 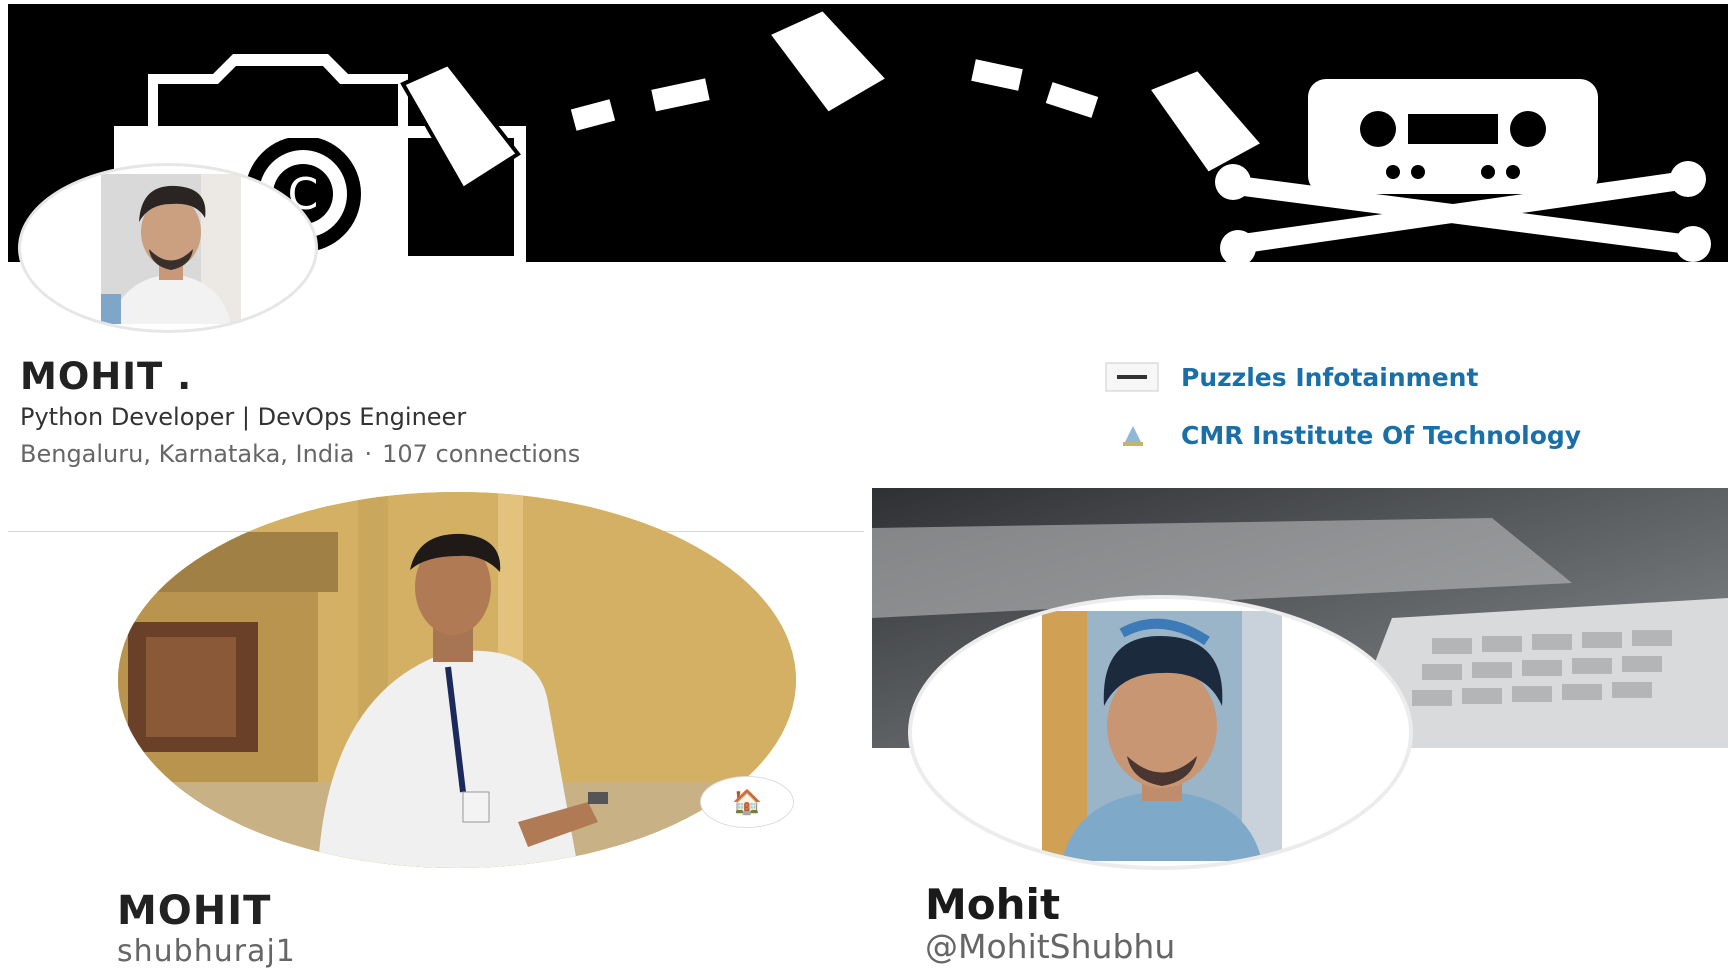 What do you see at coordinates (1463, 170) in the screenshot?
I see `cassette-skull-crossbones-icon` at bounding box center [1463, 170].